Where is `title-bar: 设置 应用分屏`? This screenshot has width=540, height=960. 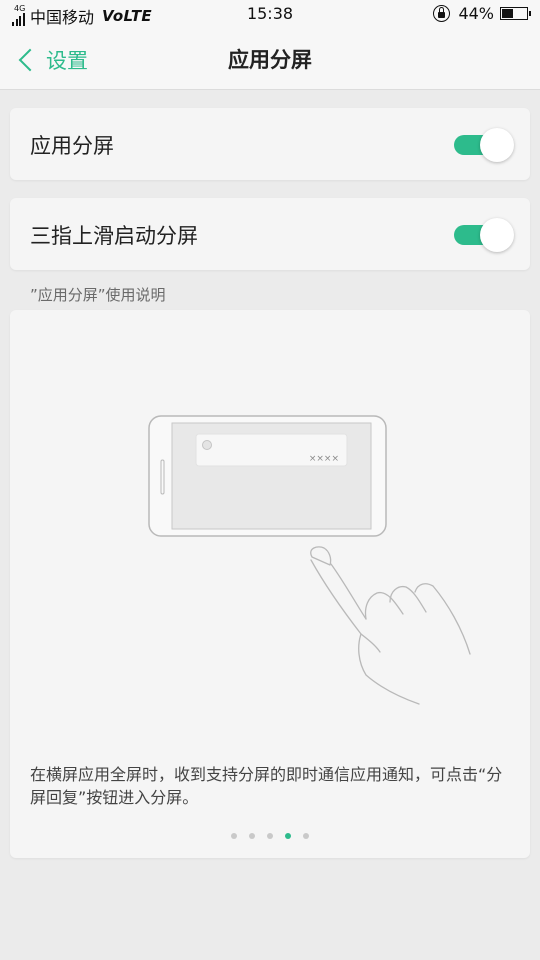
title-bar: 设置 应用分屏 is located at coordinates (270, 60).